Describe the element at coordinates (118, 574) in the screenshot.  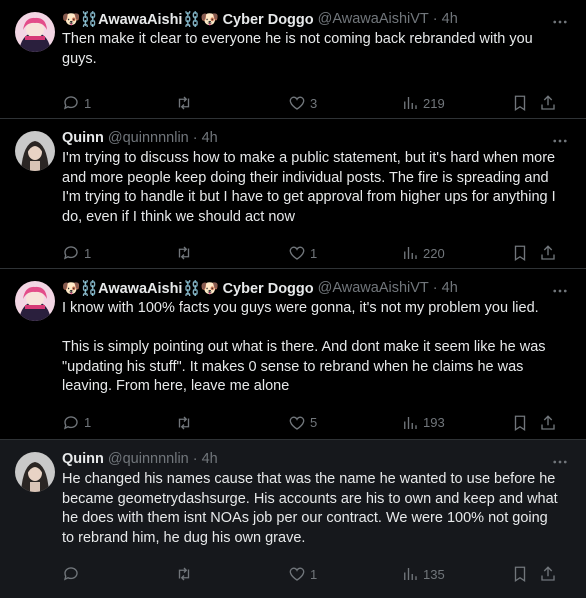
I see `reply-button` at that location.